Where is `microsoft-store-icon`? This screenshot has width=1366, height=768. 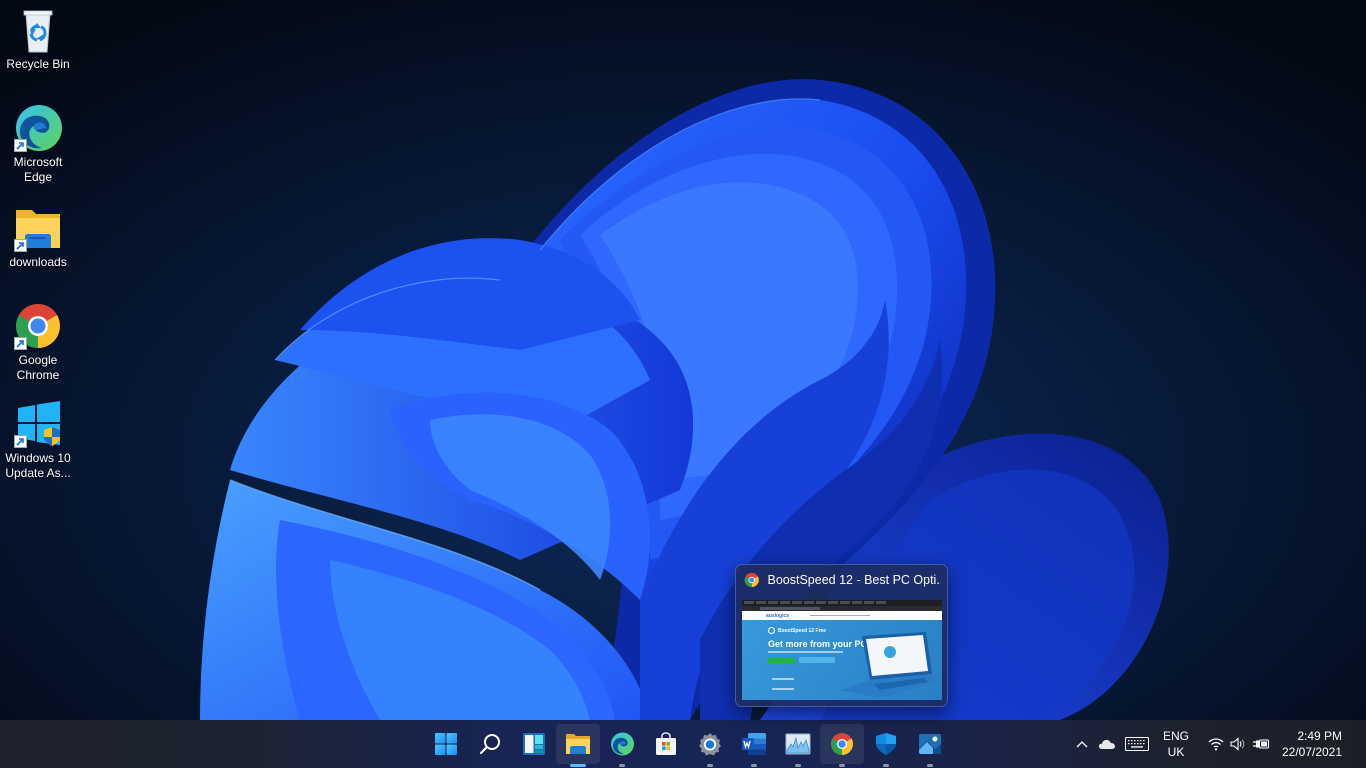 microsoft-store-icon is located at coordinates (666, 743).